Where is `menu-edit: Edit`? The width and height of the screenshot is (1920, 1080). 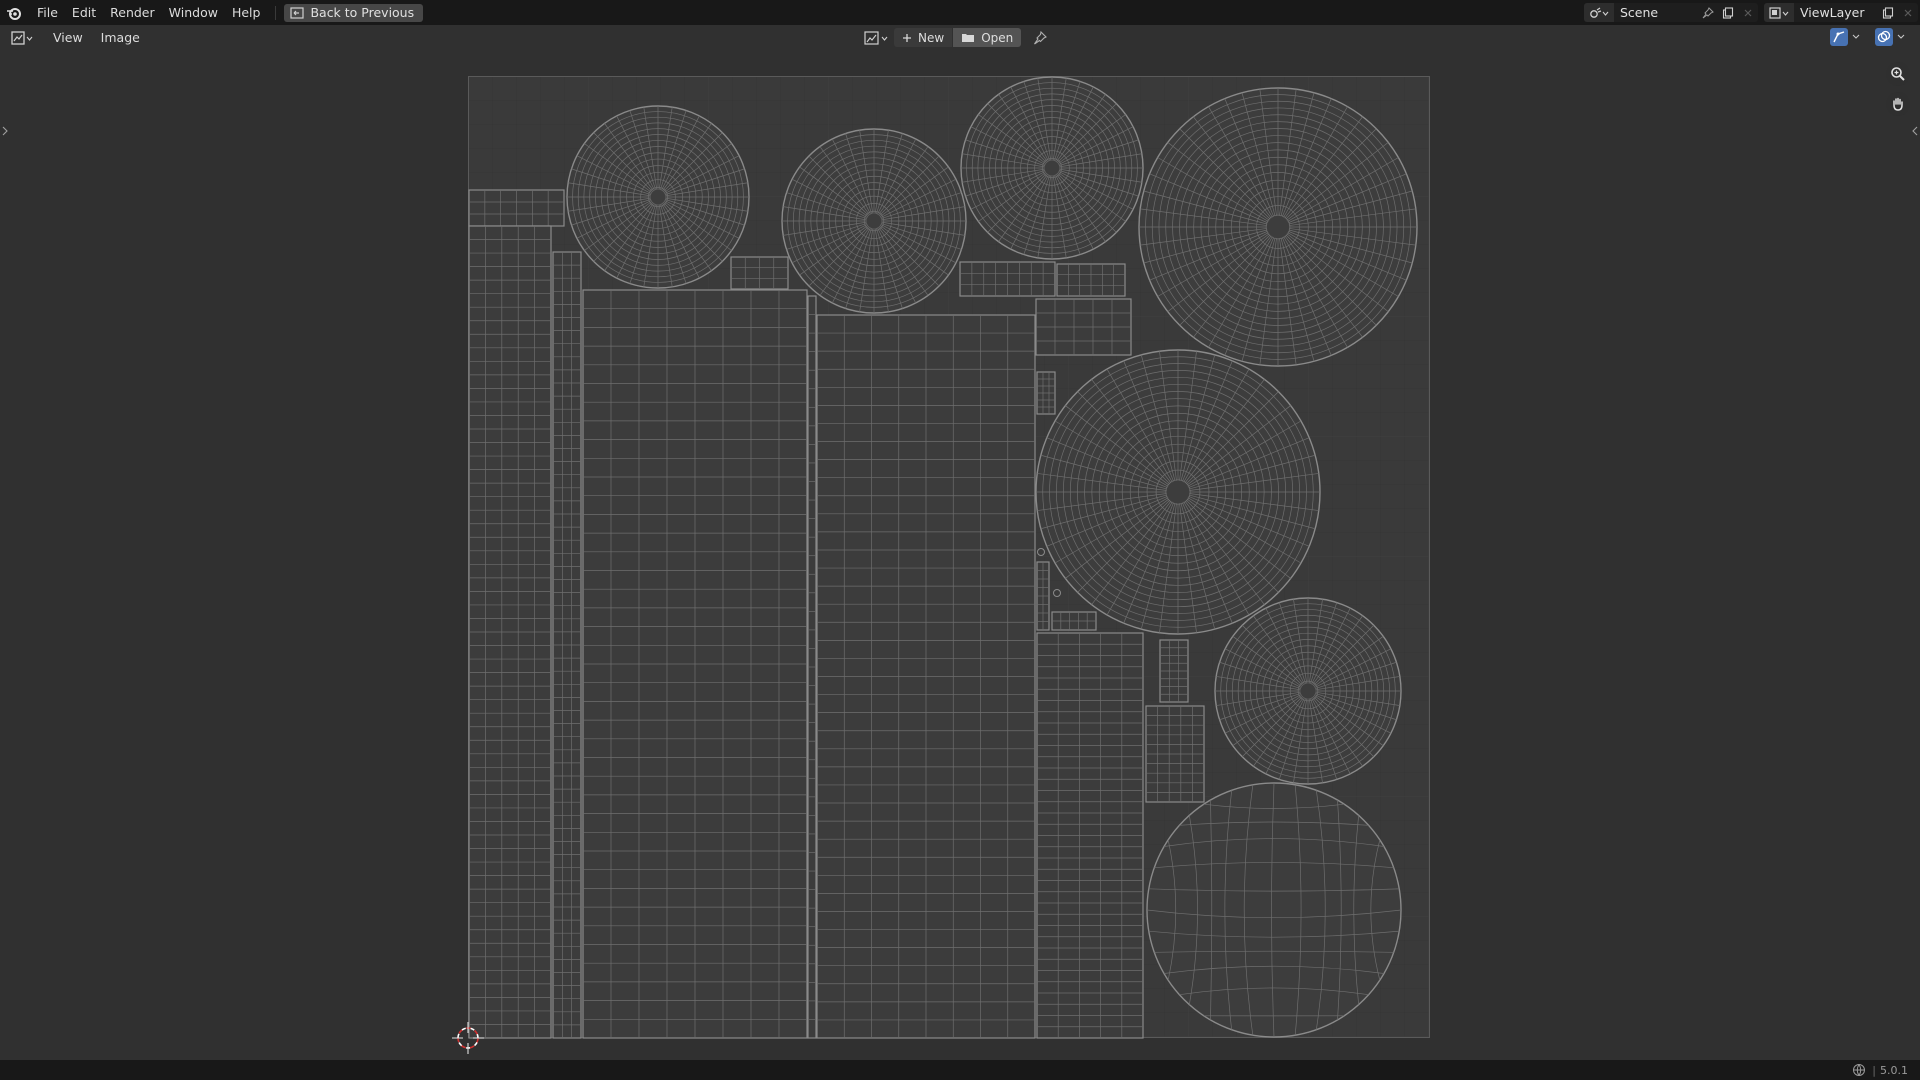 menu-edit: Edit is located at coordinates (84, 12).